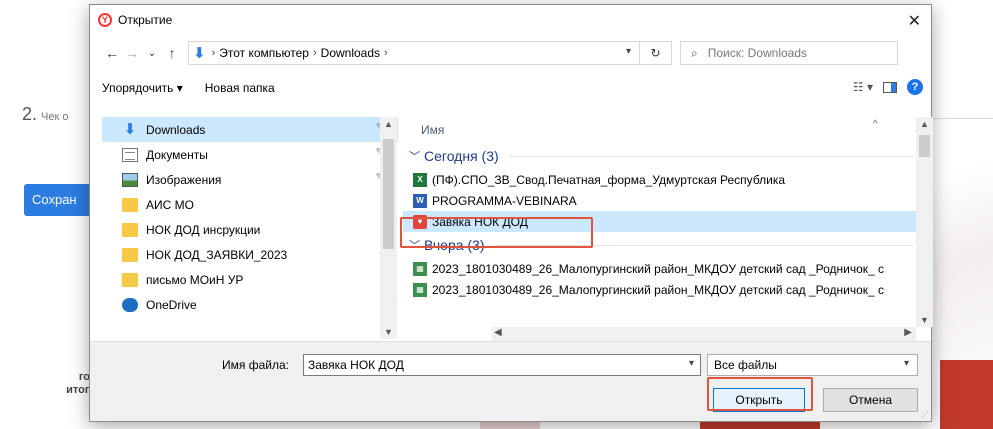 Image resolution: width=993 pixels, height=429 pixels. I want to click on background-decoration, so click(966, 394).